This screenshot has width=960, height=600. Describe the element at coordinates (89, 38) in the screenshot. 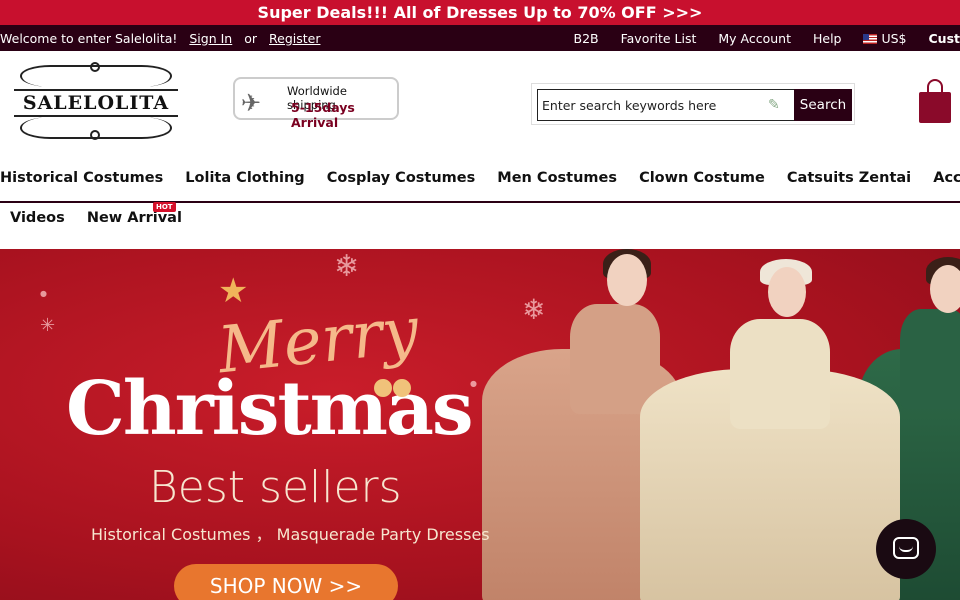

I see `welcome-text: Welcome to enter Salelolita!` at that location.